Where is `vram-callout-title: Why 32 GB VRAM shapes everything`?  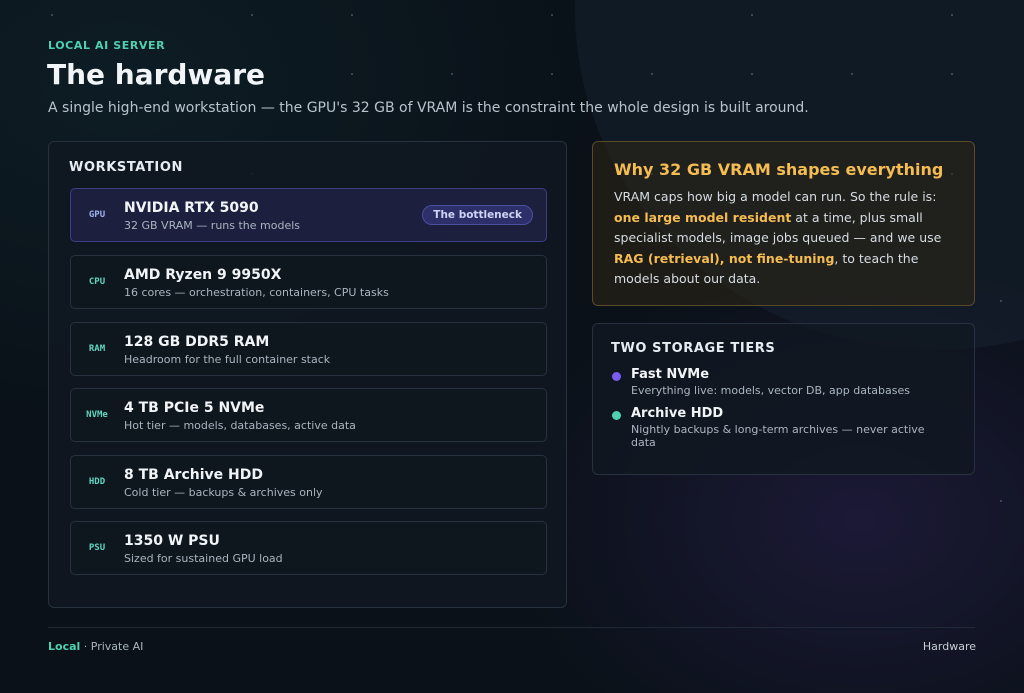 vram-callout-title: Why 32 GB VRAM shapes everything is located at coordinates (779, 169).